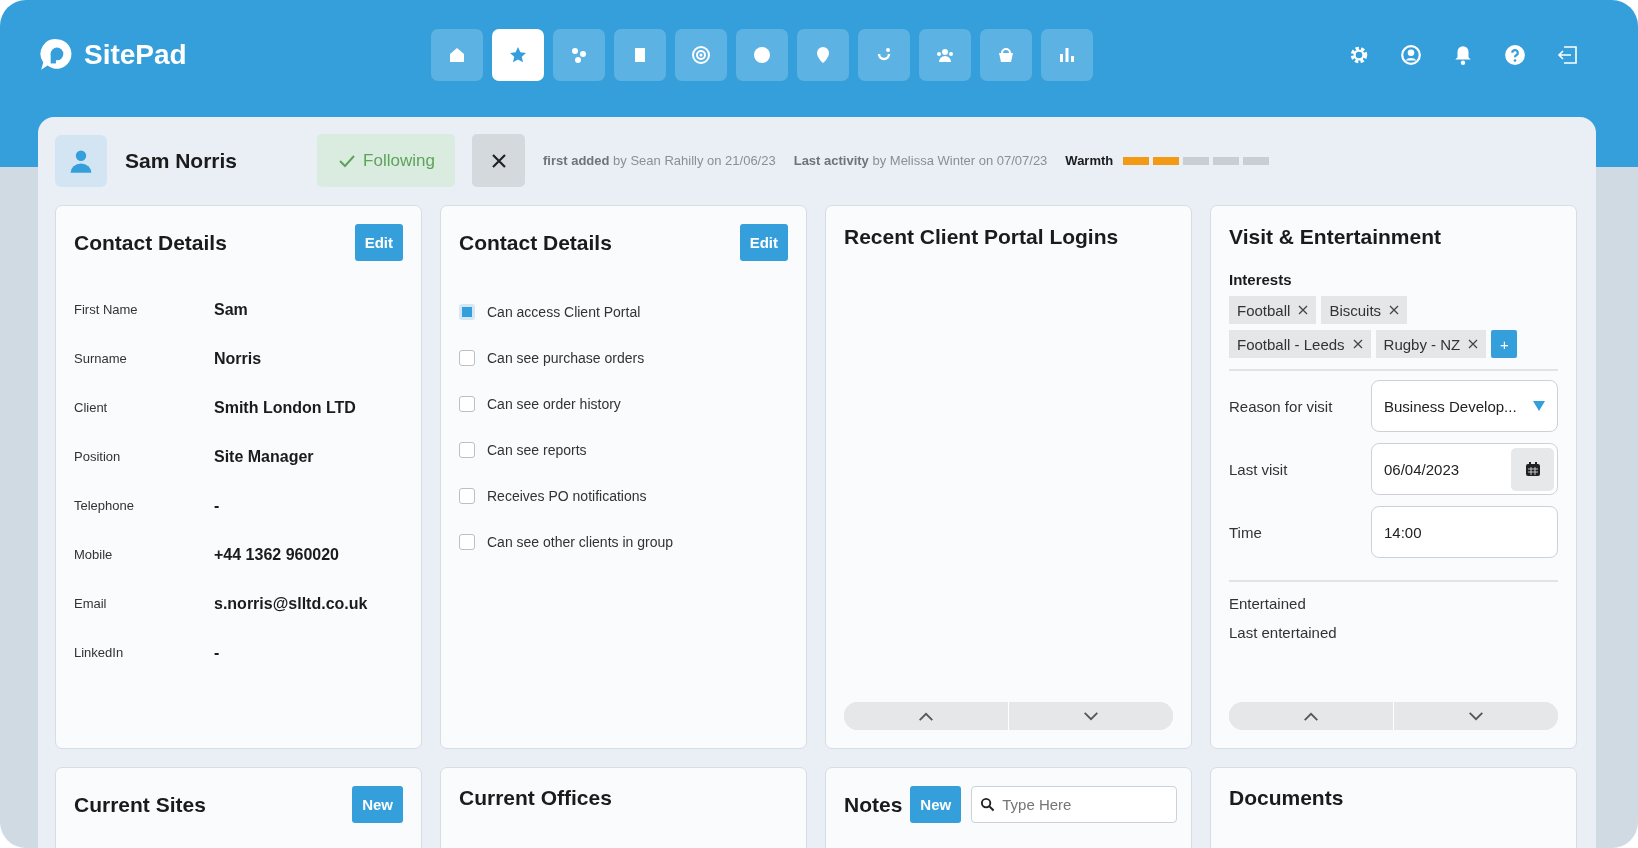 This screenshot has height=848, width=1638. Describe the element at coordinates (91, 407) in the screenshot. I see `field-label: Client` at that location.